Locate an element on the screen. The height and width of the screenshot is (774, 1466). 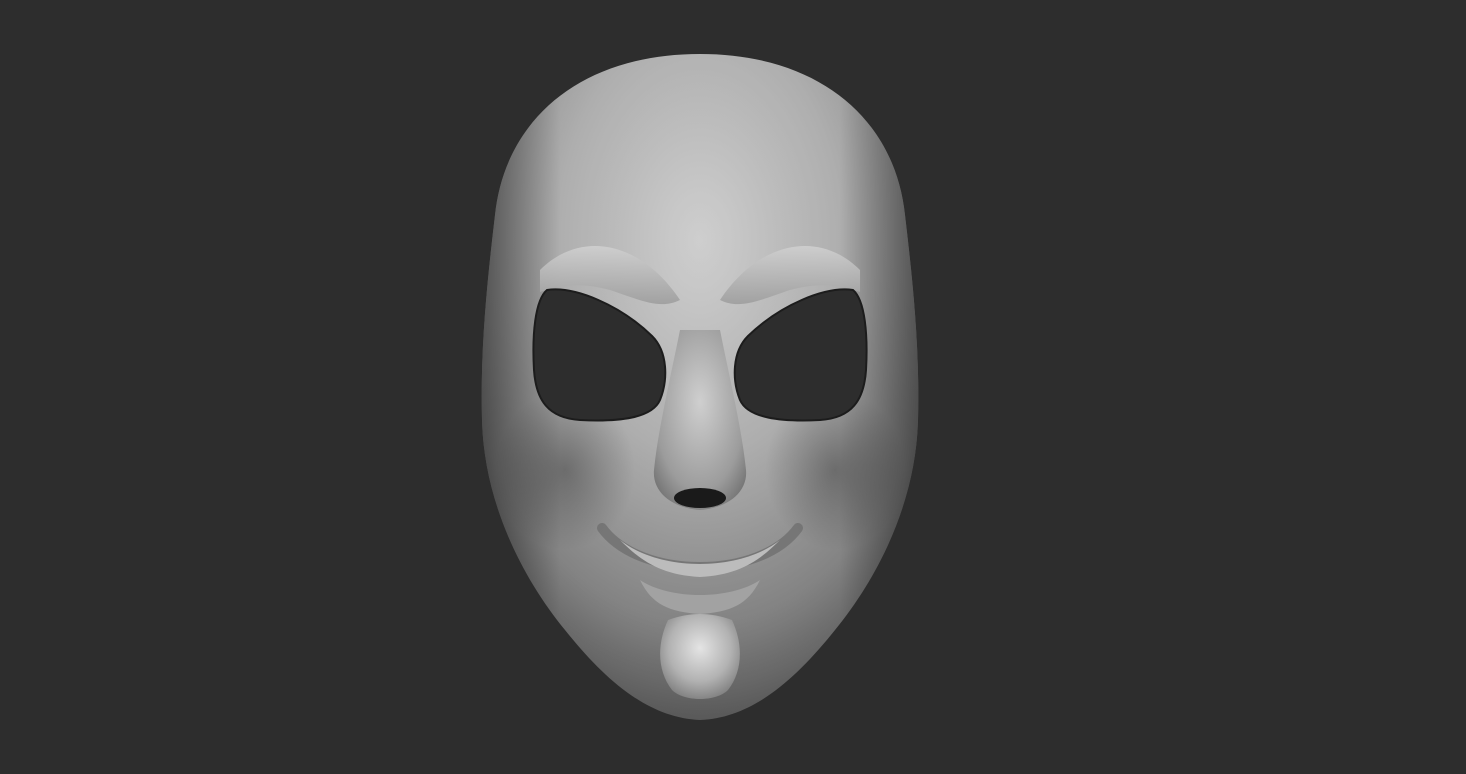
chin is located at coordinates (700, 656).